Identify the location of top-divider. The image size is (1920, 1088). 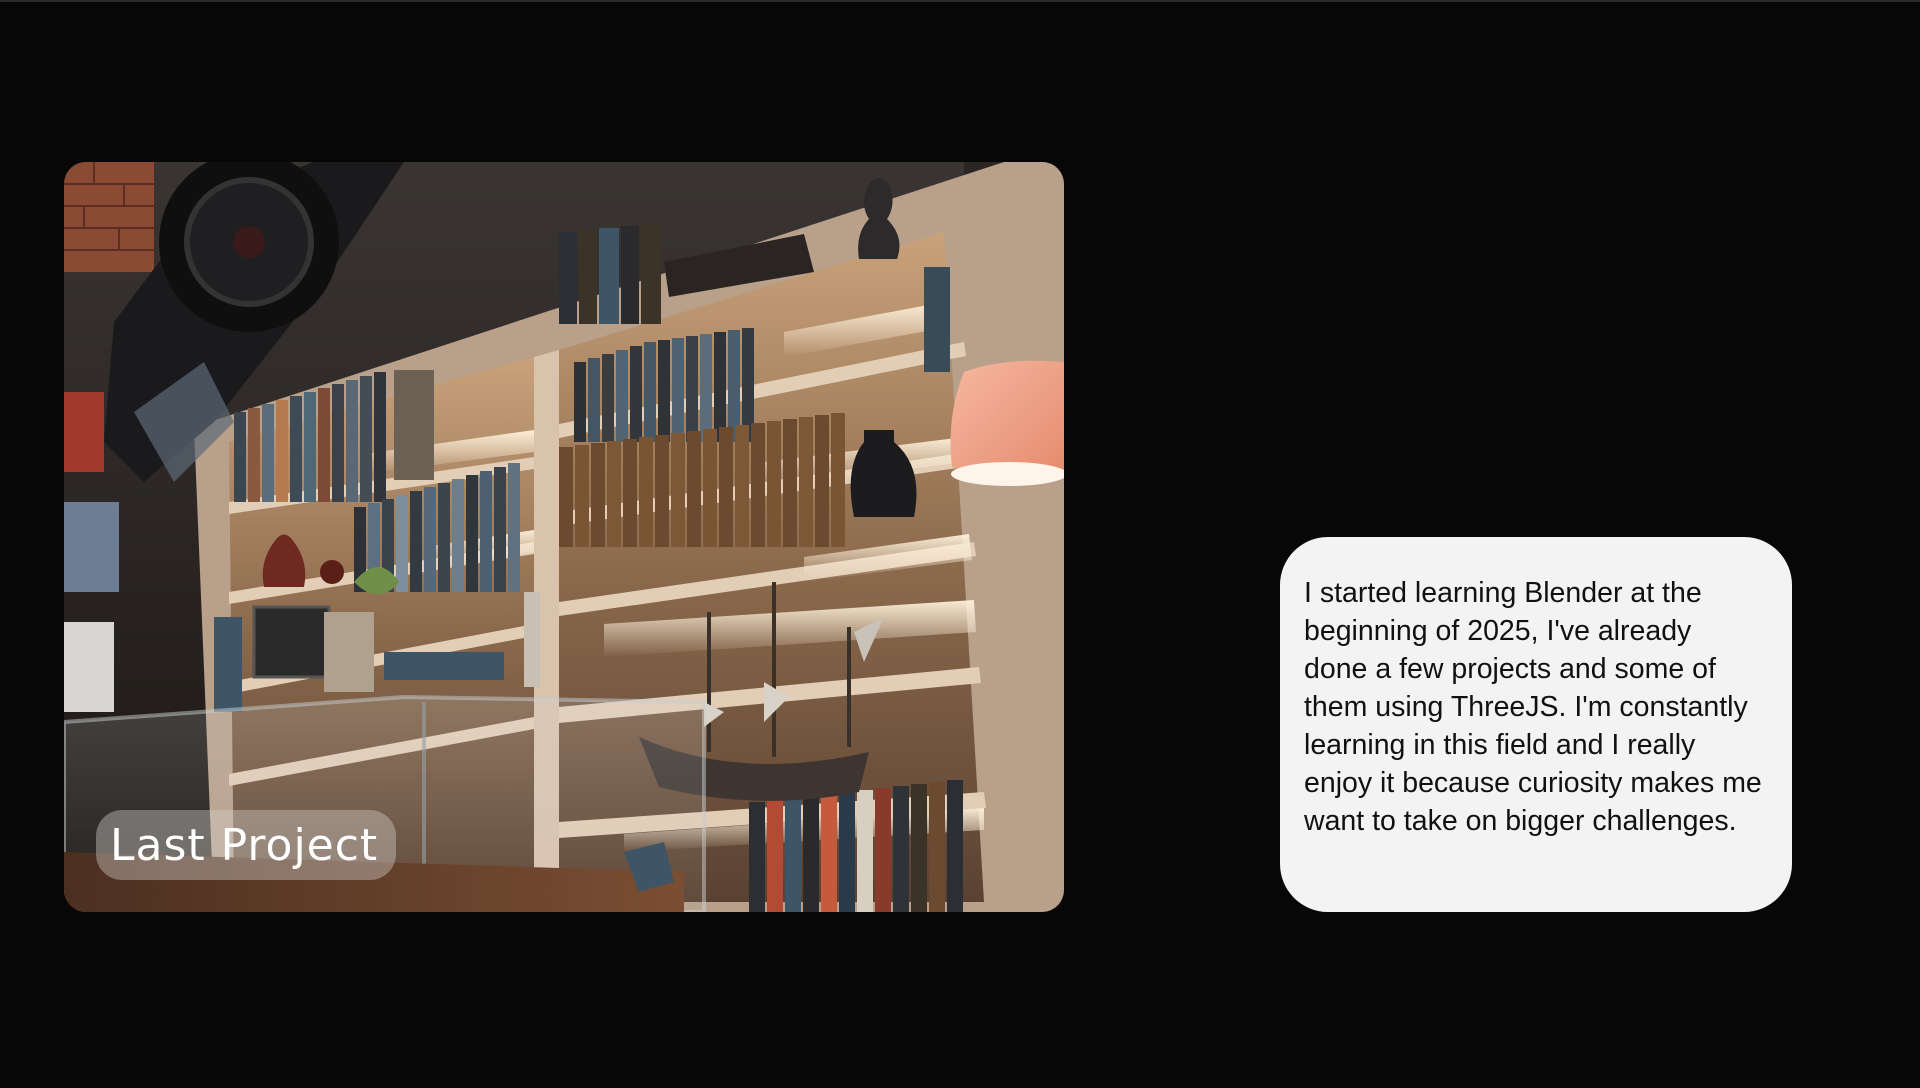
(960, 1).